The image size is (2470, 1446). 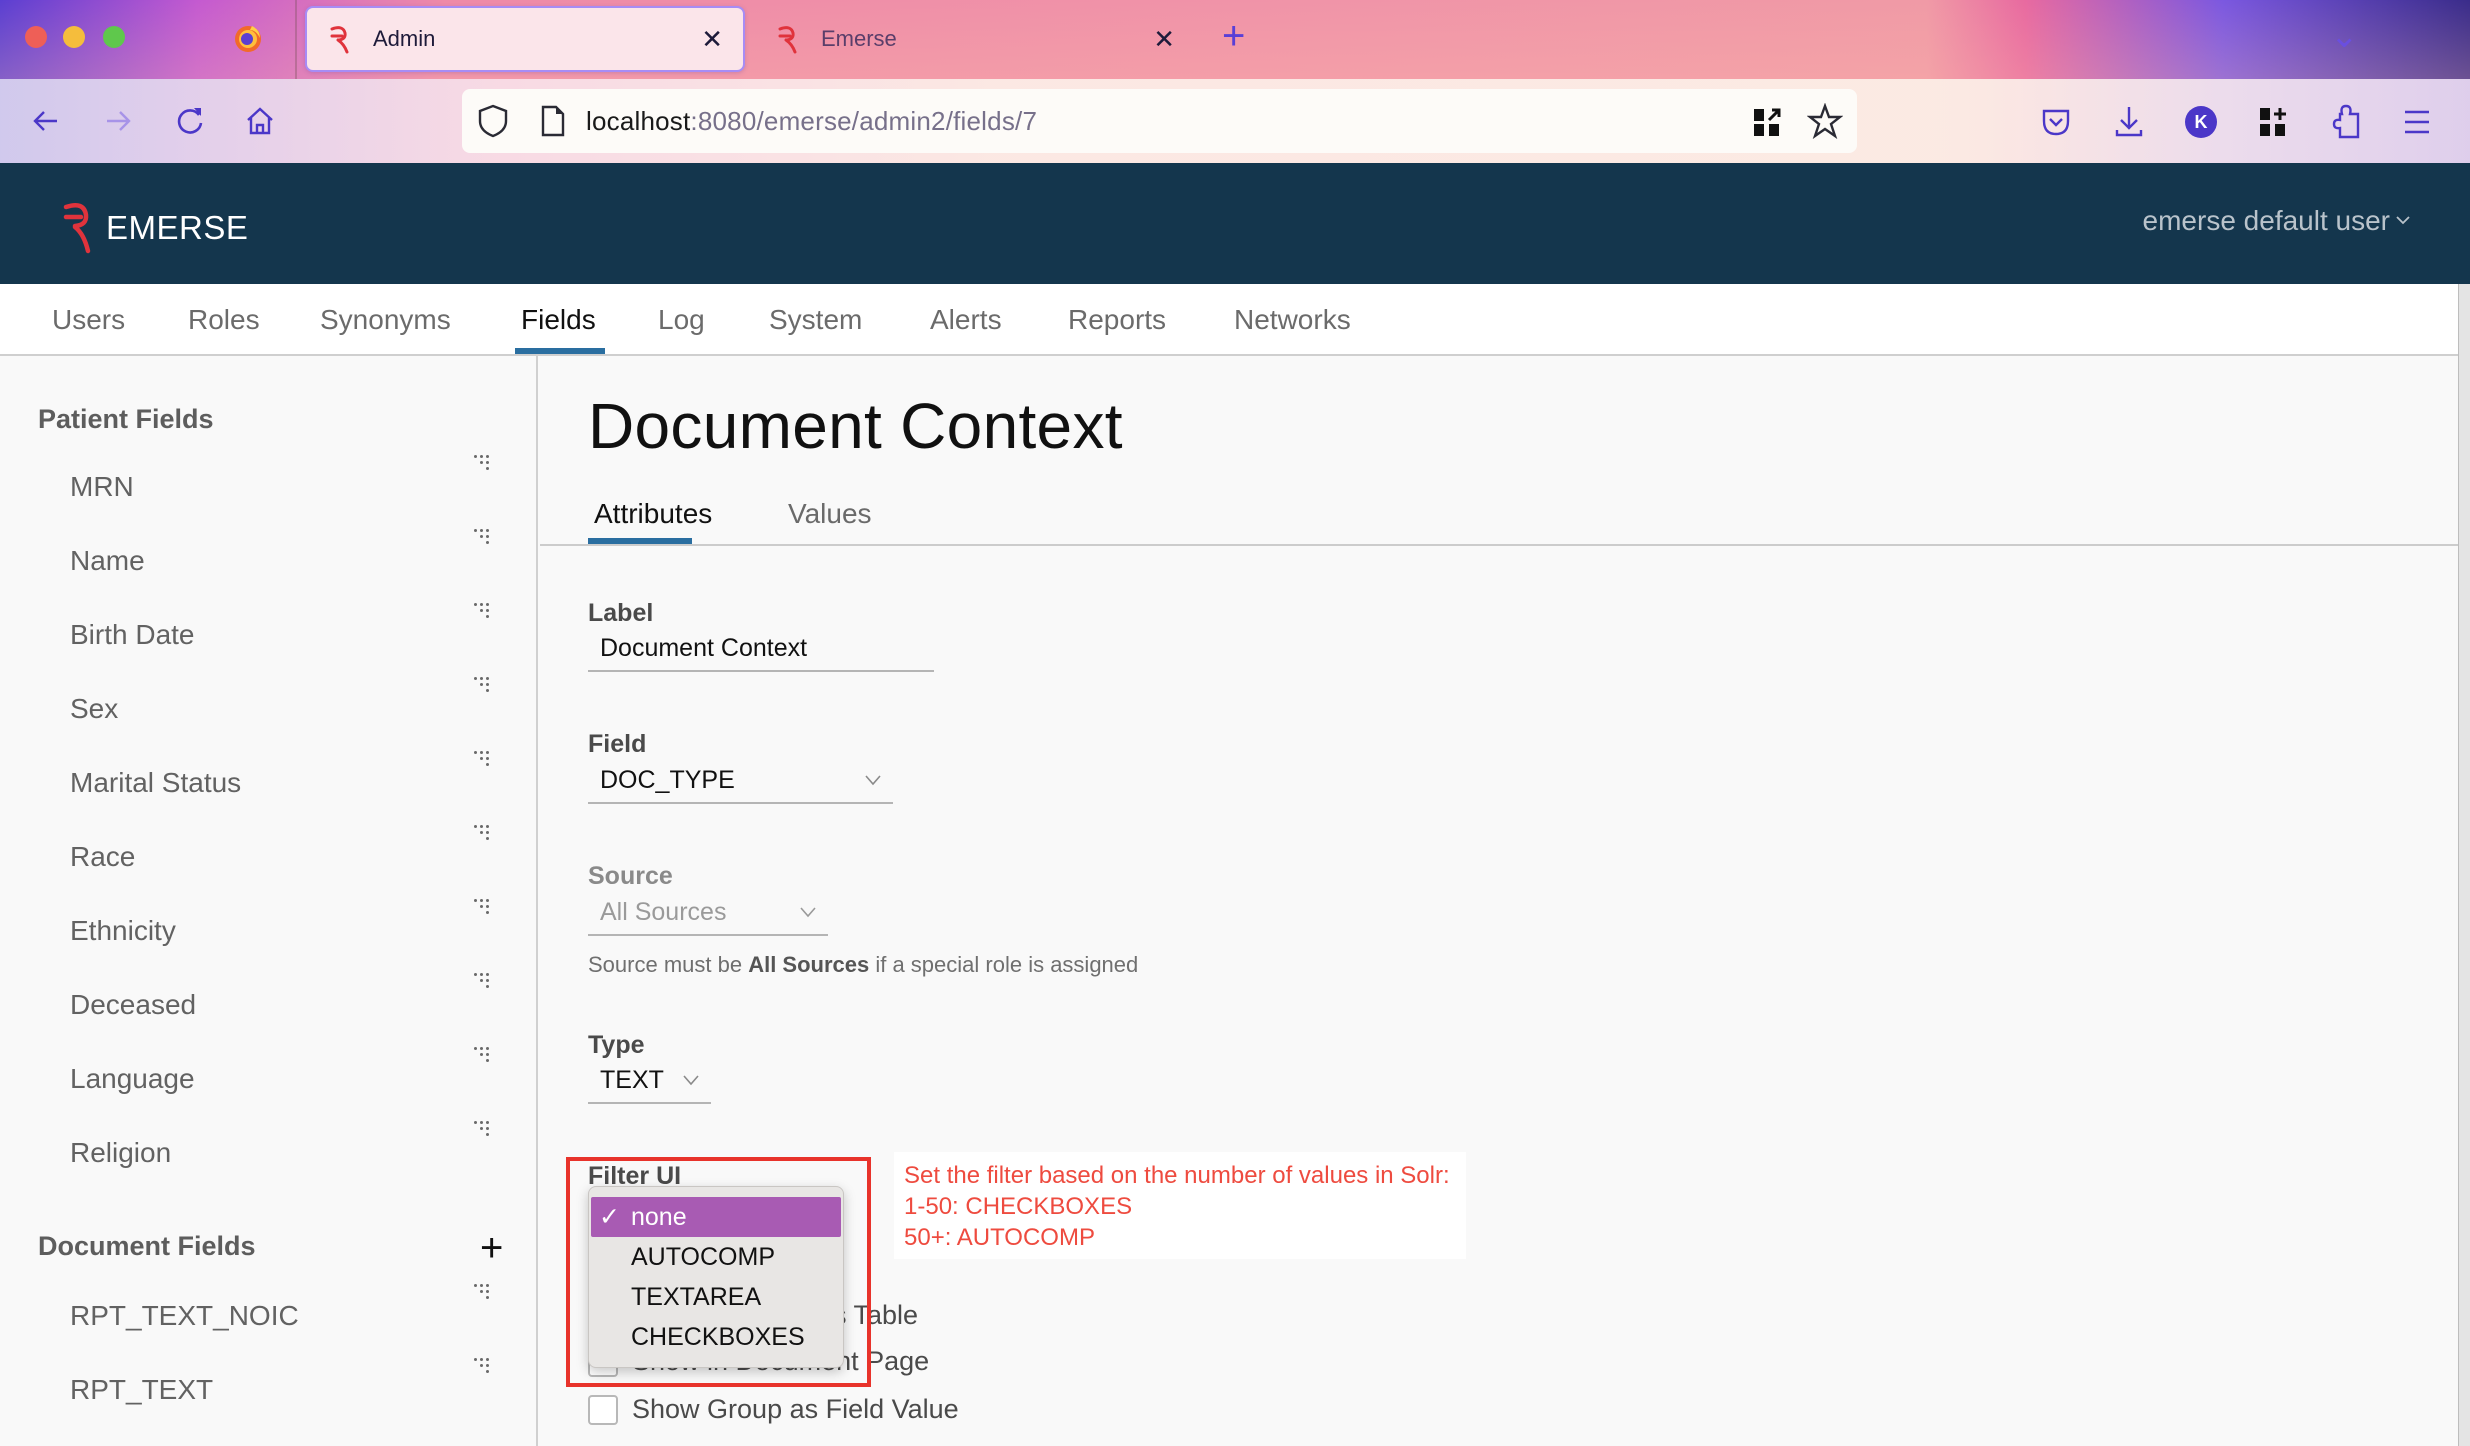 What do you see at coordinates (132, 634) in the screenshot?
I see `sidebar-field-label: Birth Date` at bounding box center [132, 634].